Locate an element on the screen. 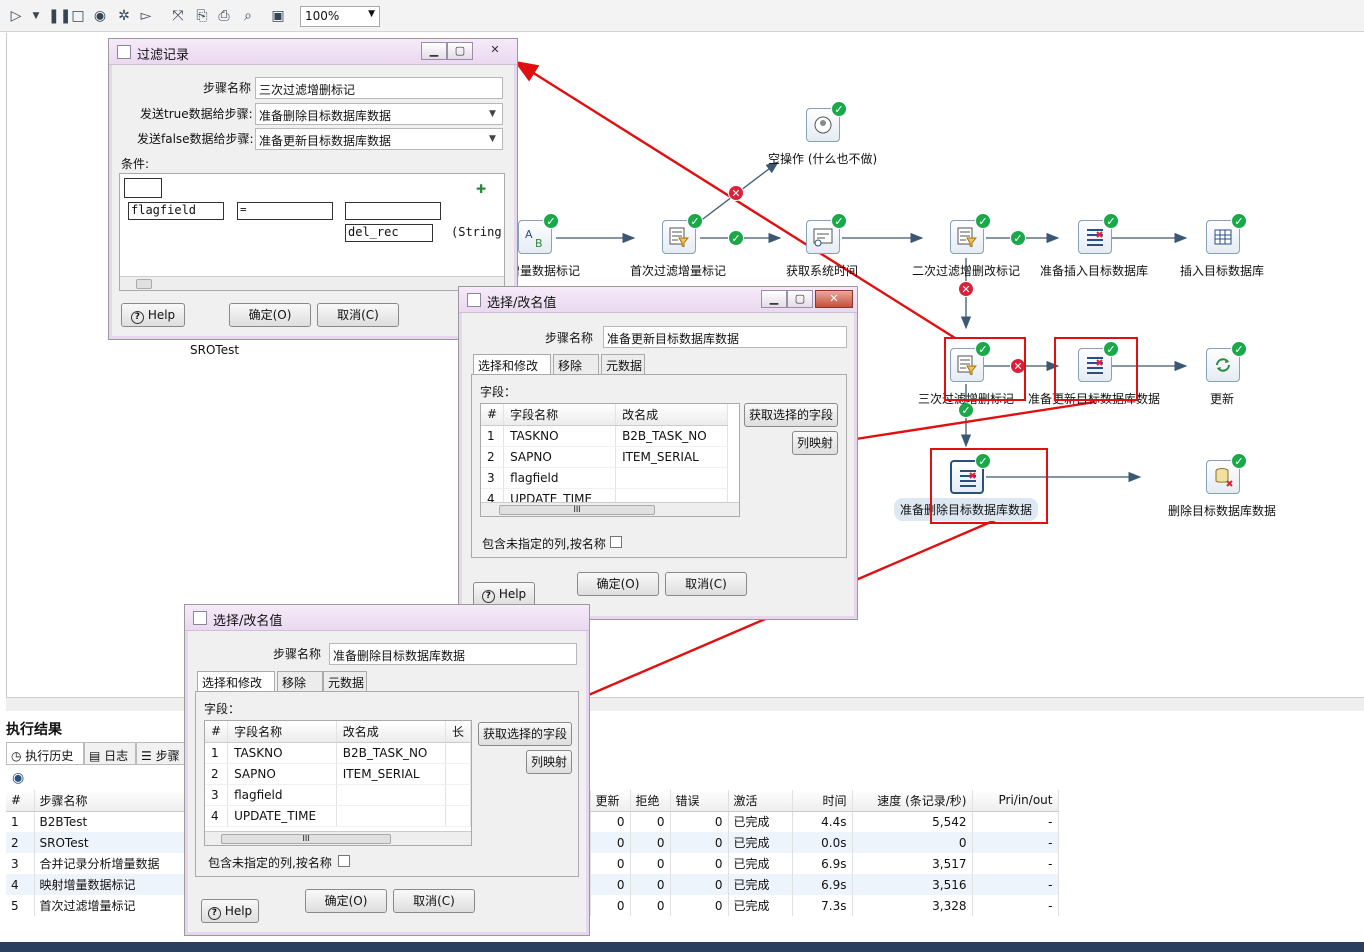  col-header: 拒绝 is located at coordinates (650, 801).